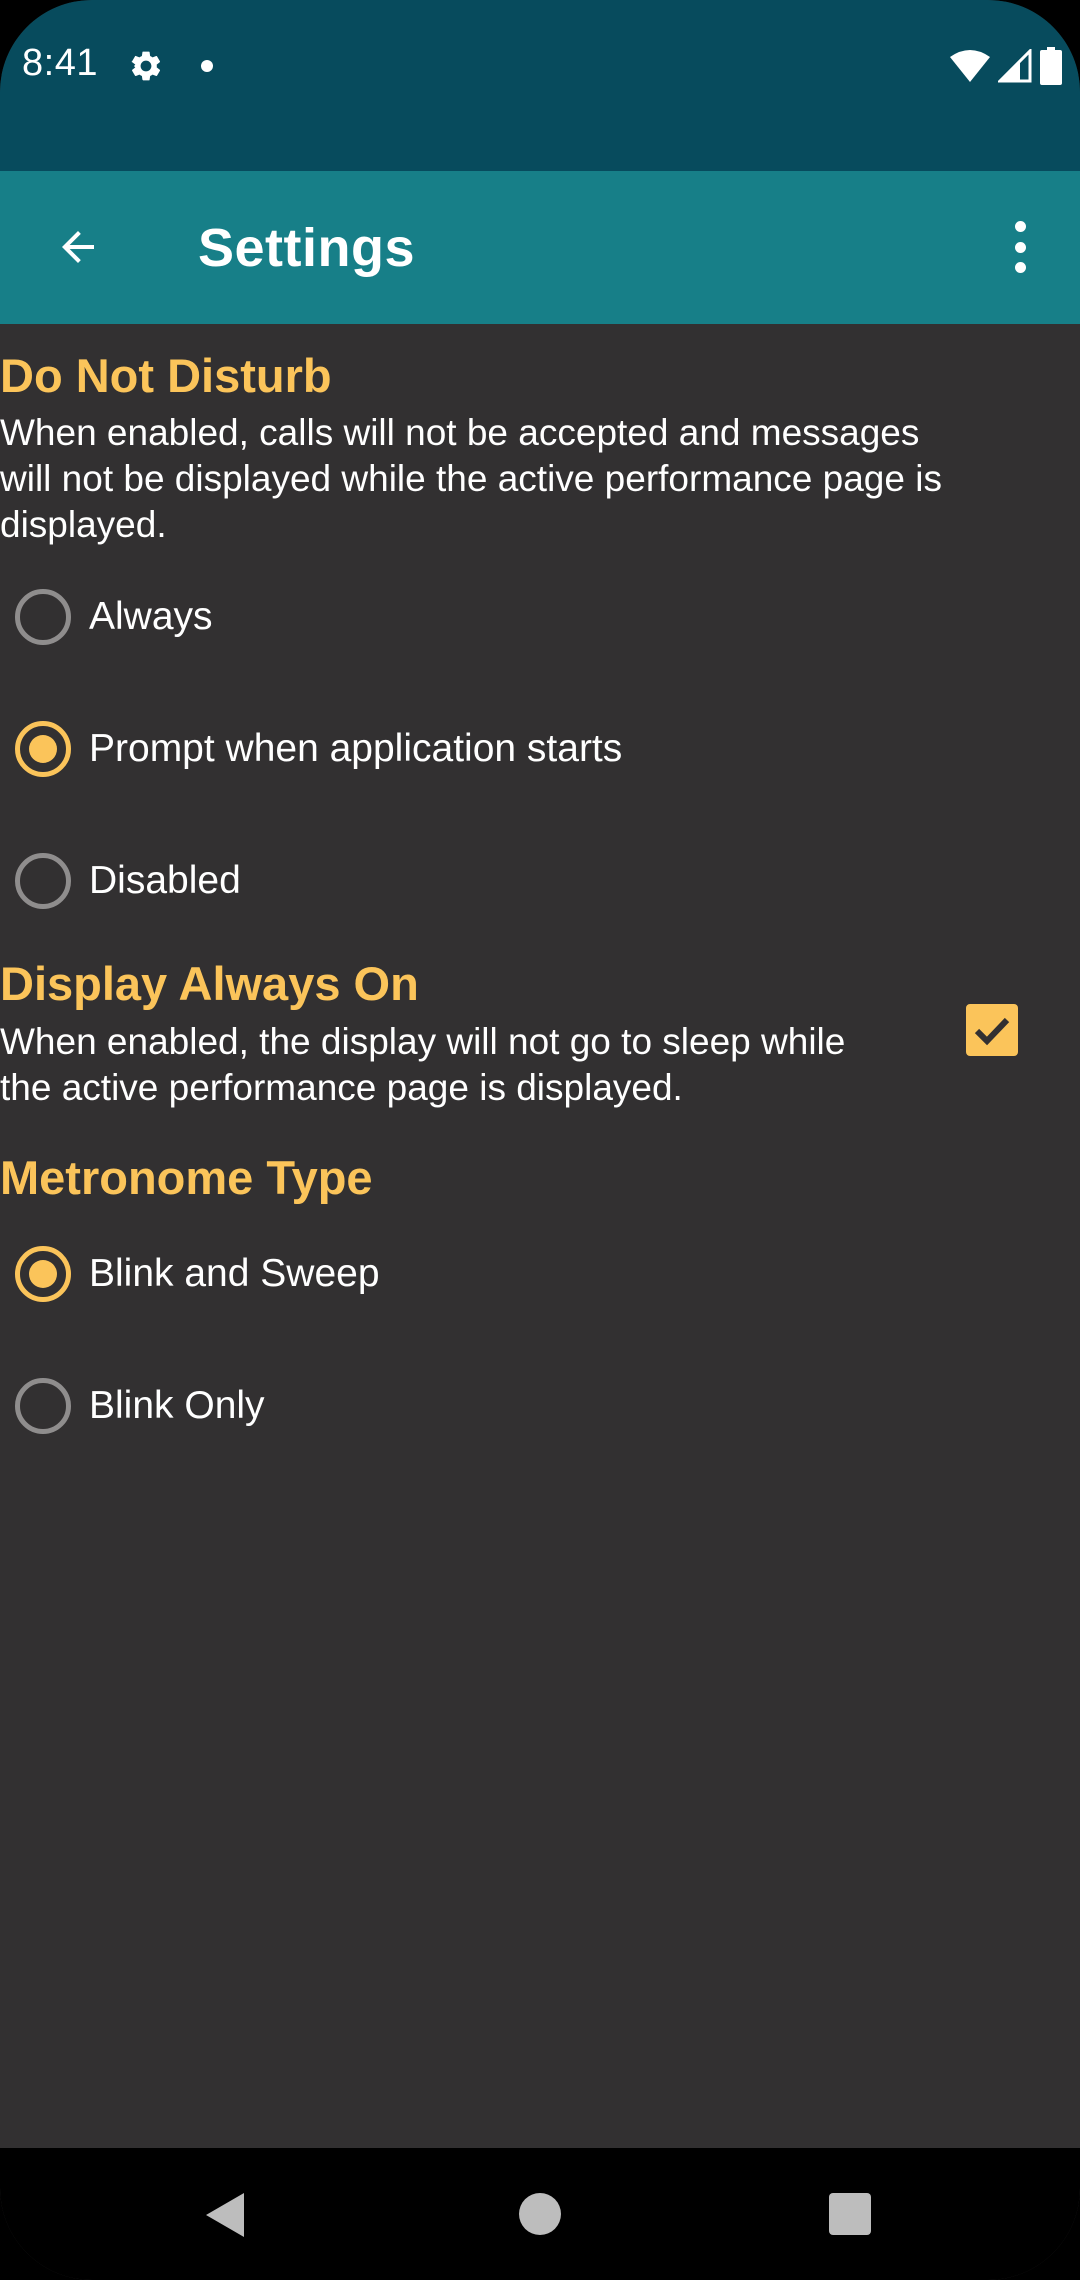 This screenshot has height=2280, width=1080. What do you see at coordinates (850, 2214) in the screenshot?
I see `nav-recents-icon` at bounding box center [850, 2214].